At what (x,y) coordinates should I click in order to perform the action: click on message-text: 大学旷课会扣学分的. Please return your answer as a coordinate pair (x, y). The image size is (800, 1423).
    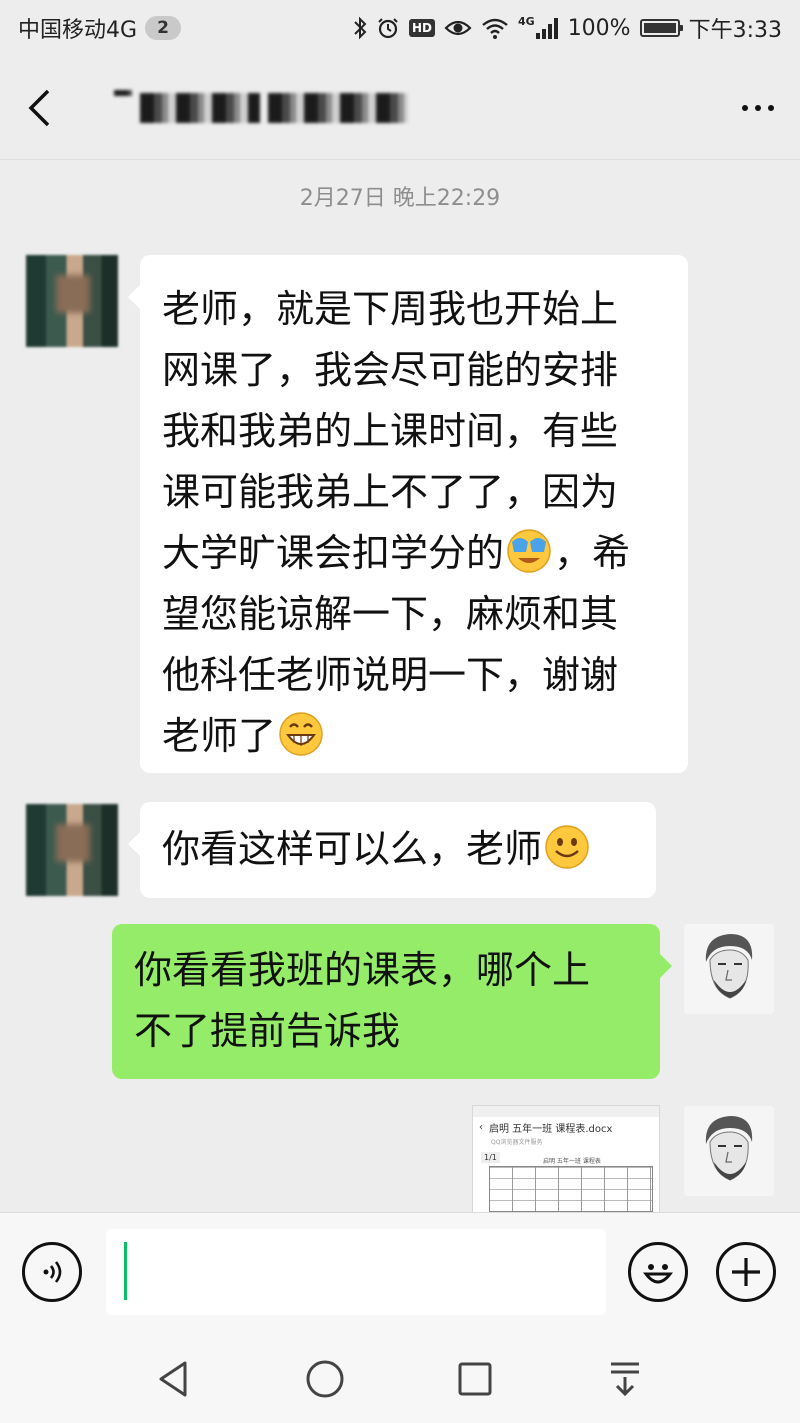
    Looking at the image, I should click on (333, 553).